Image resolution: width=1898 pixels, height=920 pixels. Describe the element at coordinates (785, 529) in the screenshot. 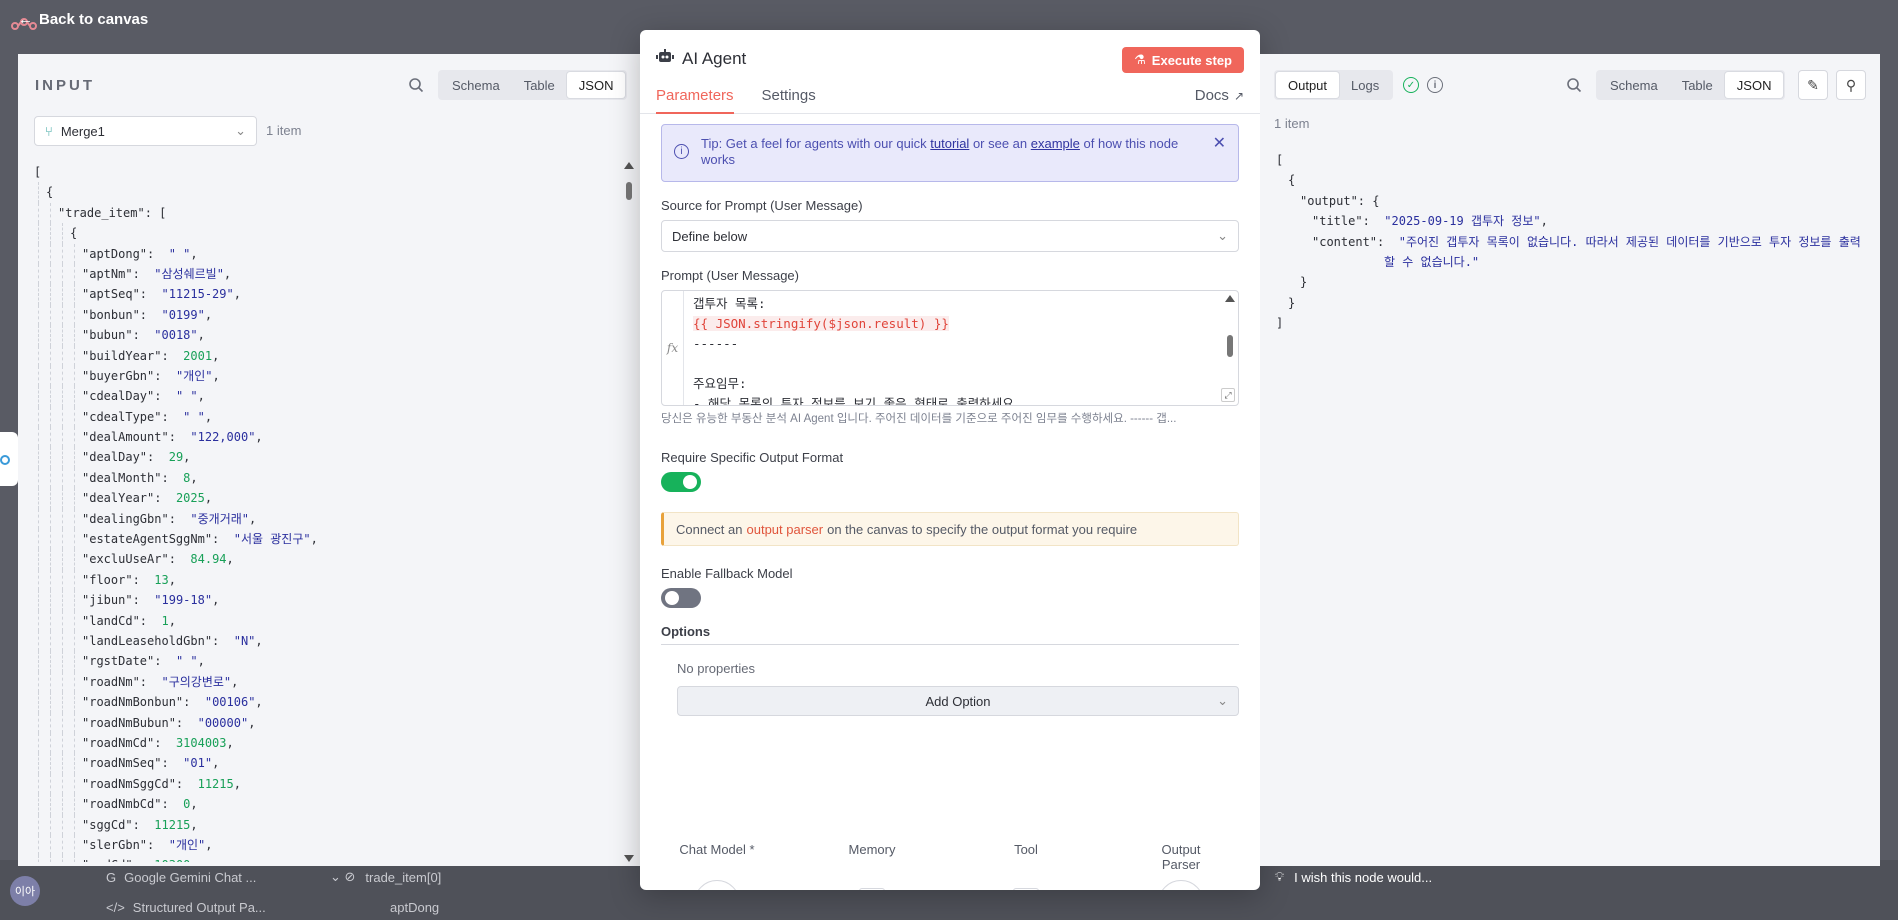

I see `output-parser-link: output parser` at that location.